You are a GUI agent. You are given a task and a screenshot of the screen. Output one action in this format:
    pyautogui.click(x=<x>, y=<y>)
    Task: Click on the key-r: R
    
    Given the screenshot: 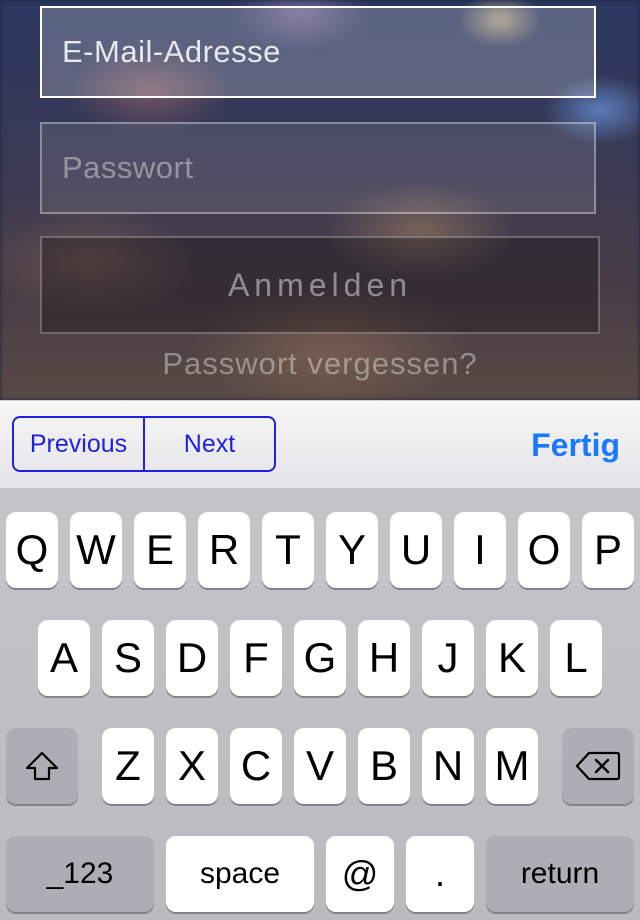 What is the action you would take?
    pyautogui.click(x=224, y=550)
    